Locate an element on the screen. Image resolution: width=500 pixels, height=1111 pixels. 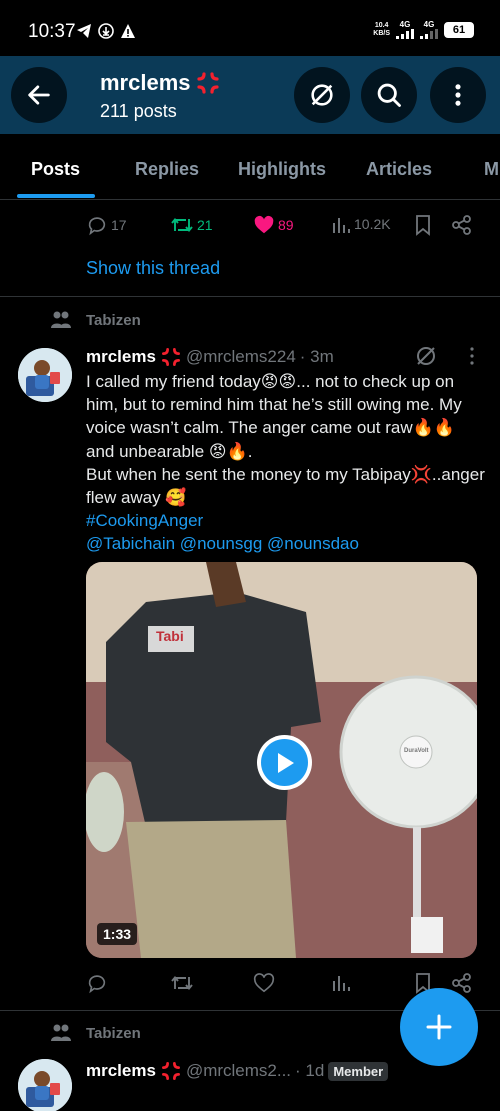
member-badge: Member is located at coordinates (358, 1071).